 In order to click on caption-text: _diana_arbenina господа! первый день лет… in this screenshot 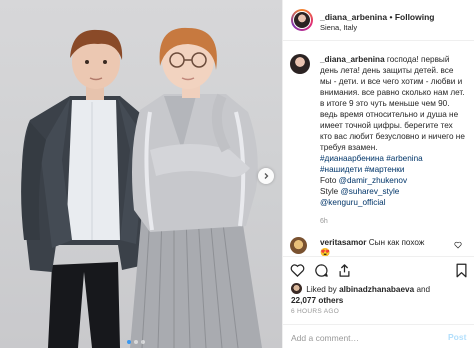, I will do `click(393, 131)`.